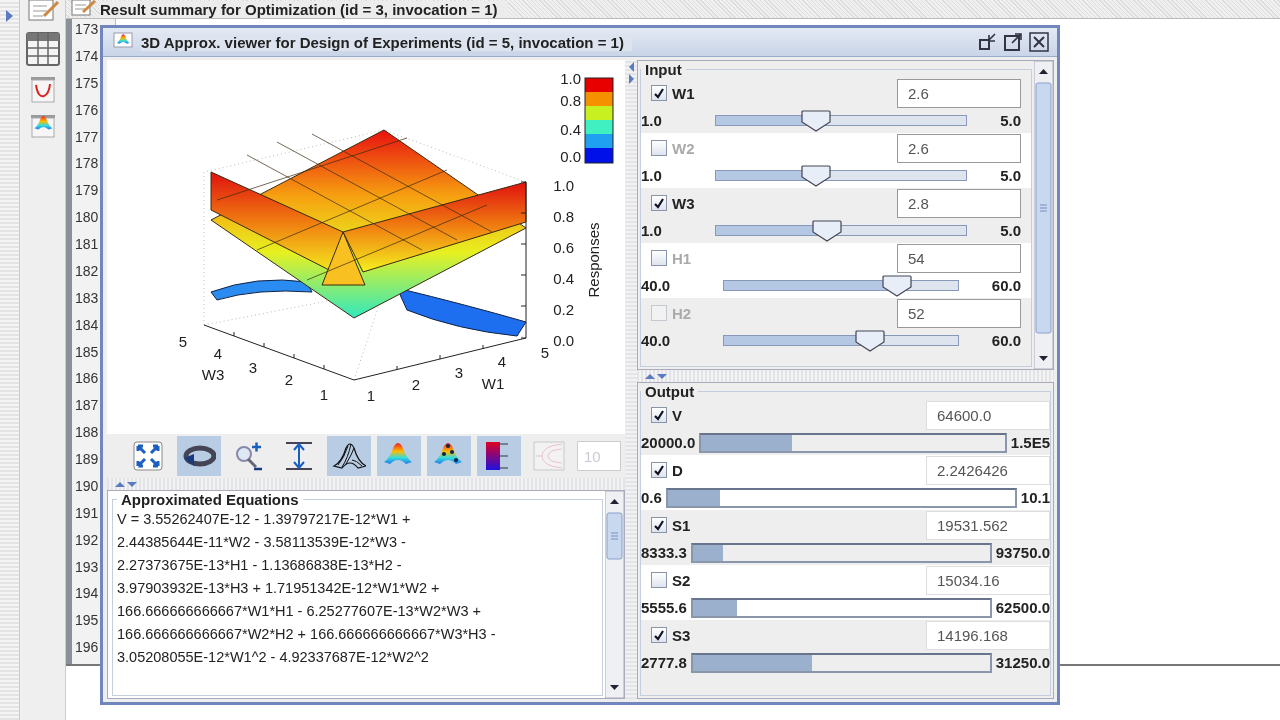  What do you see at coordinates (681, 635) in the screenshot?
I see `response-label: S3` at bounding box center [681, 635].